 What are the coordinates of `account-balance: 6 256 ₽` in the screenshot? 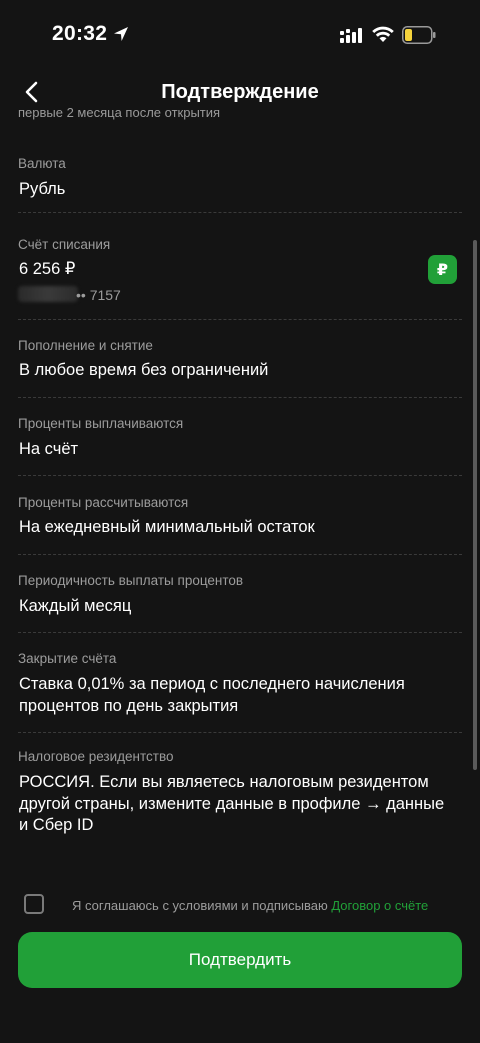 It's located at (47, 269).